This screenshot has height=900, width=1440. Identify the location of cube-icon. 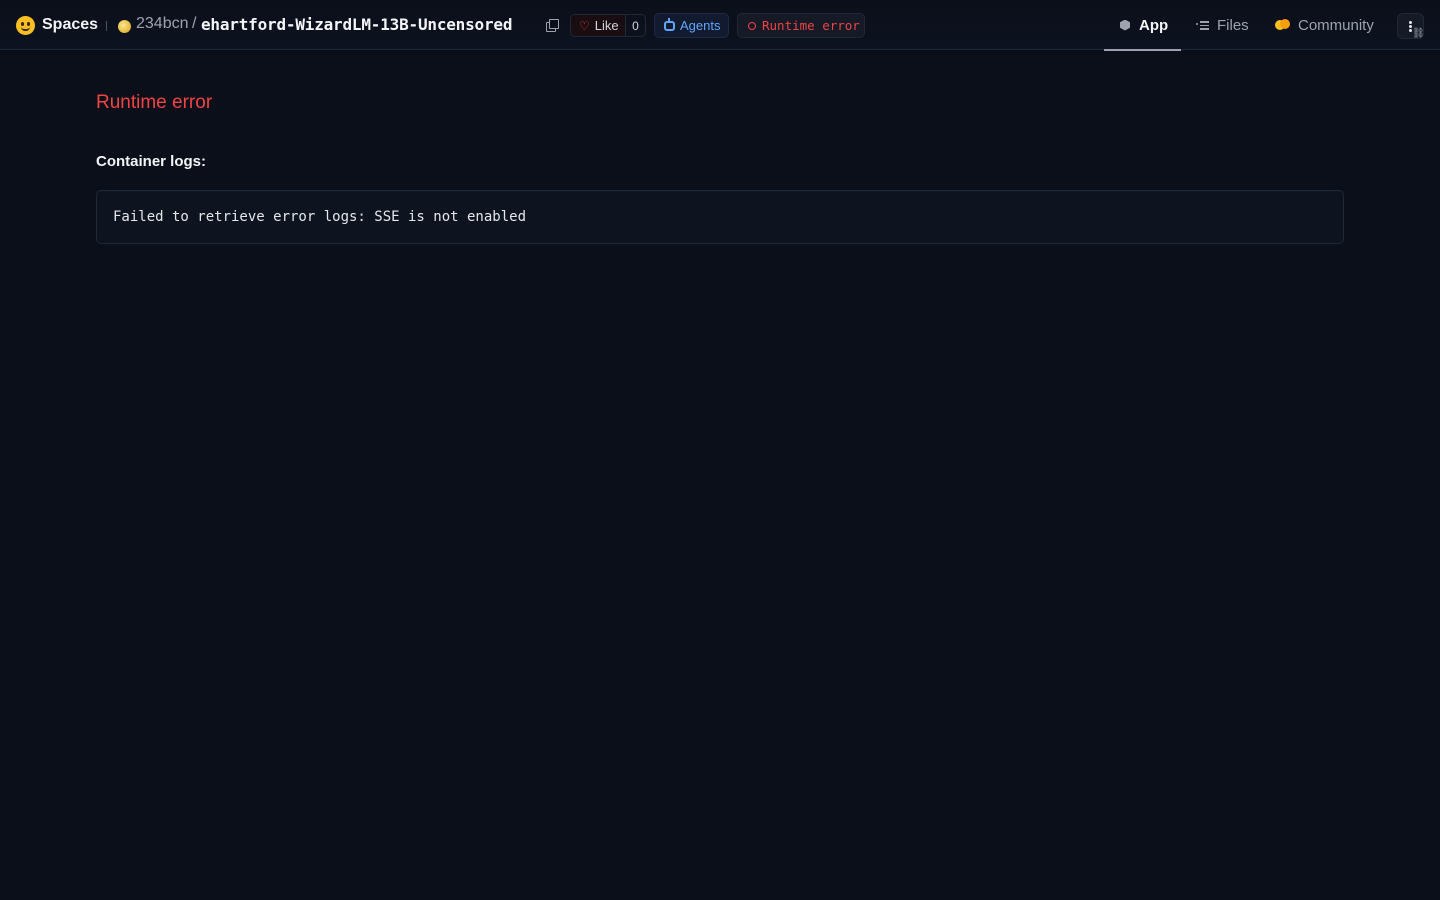
(1125, 25).